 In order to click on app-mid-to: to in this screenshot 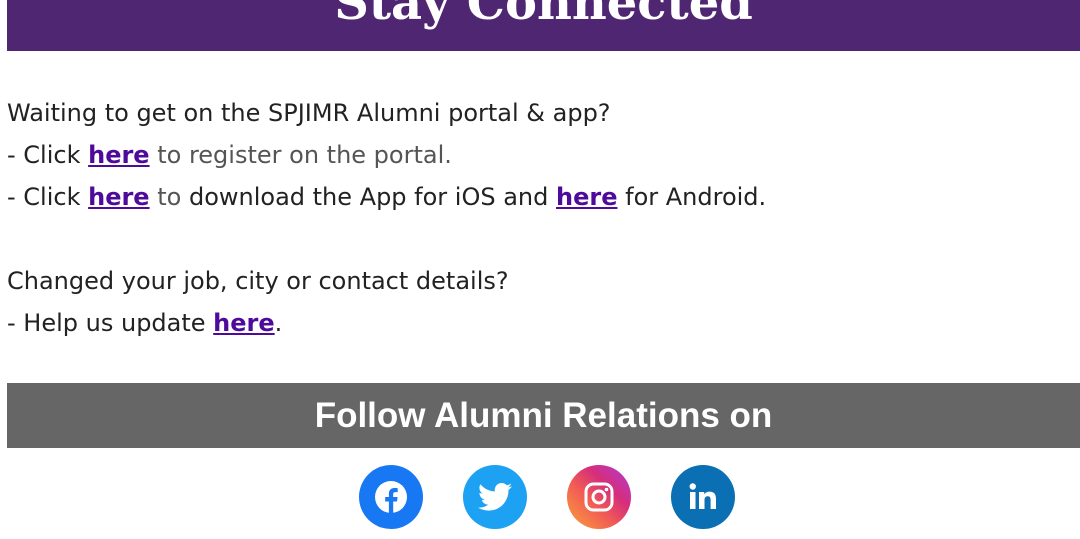, I will do `click(165, 197)`.